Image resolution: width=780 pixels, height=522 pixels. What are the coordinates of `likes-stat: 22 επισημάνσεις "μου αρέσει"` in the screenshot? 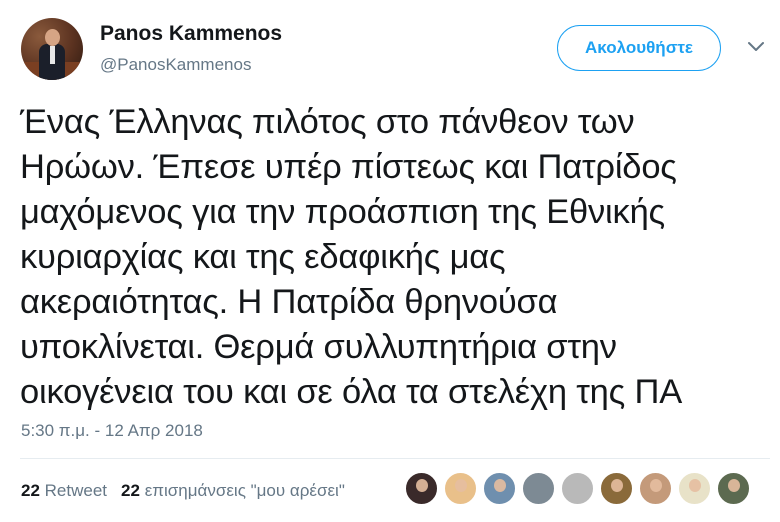 It's located at (233, 490).